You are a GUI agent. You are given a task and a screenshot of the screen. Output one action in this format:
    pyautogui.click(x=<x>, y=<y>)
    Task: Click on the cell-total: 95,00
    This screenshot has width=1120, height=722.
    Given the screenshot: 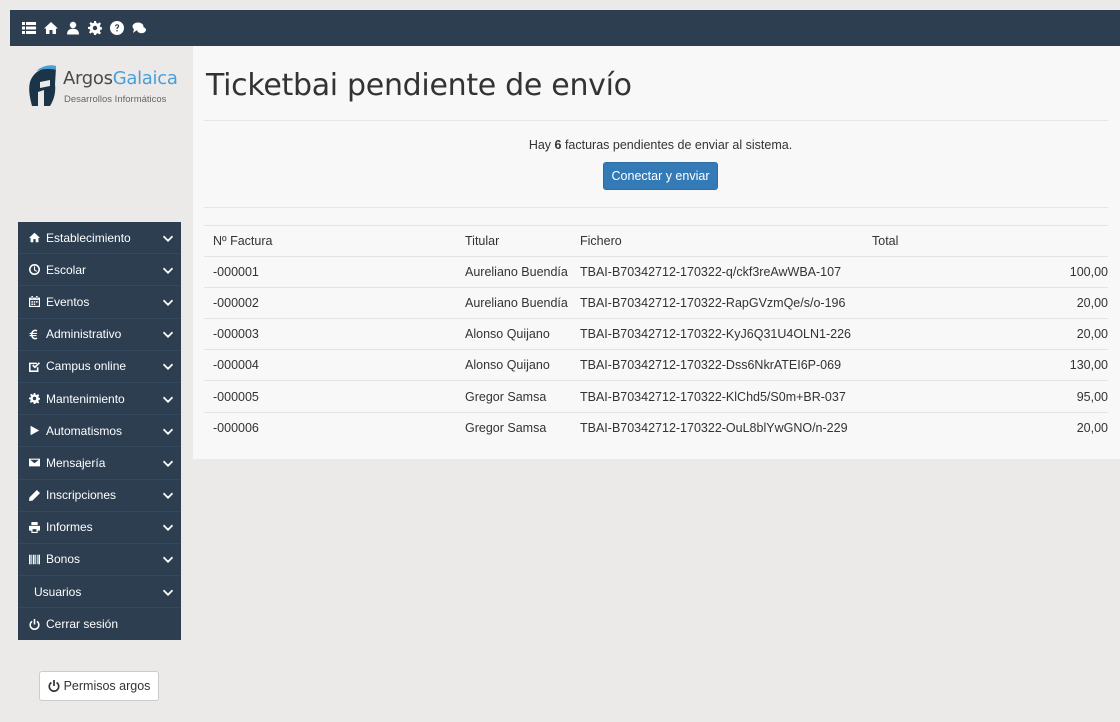 What is the action you would take?
    pyautogui.click(x=1092, y=396)
    